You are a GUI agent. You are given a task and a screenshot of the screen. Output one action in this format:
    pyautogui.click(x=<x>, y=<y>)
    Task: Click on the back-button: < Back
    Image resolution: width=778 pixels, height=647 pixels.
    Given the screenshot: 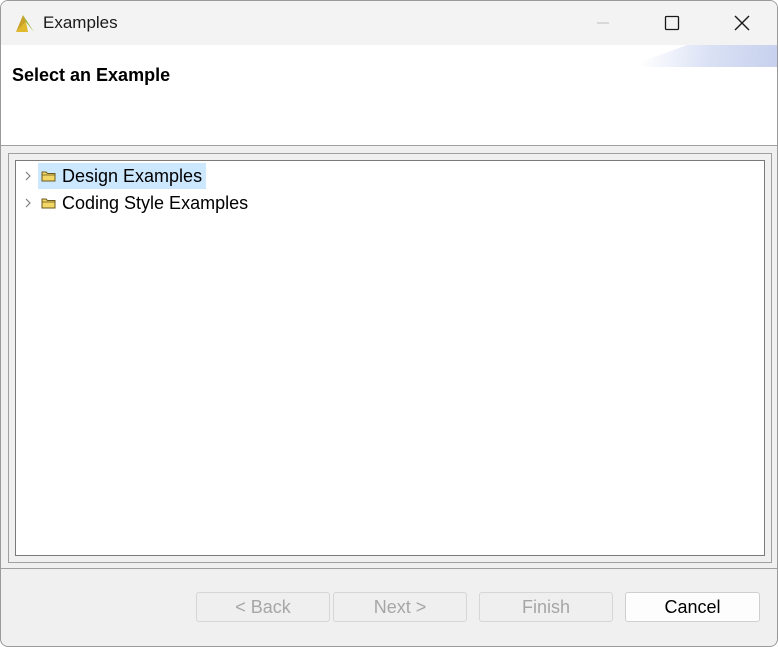 What is the action you would take?
    pyautogui.click(x=263, y=607)
    